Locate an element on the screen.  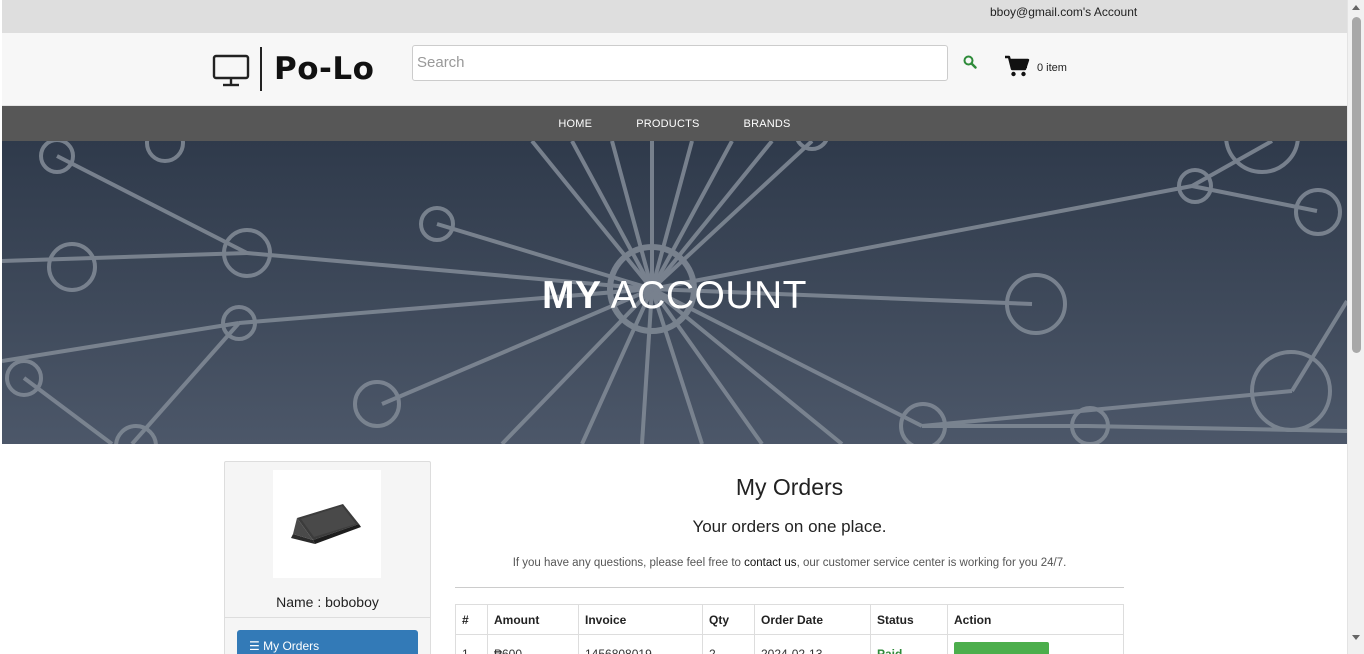
col-amount: Amount is located at coordinates (533, 619).